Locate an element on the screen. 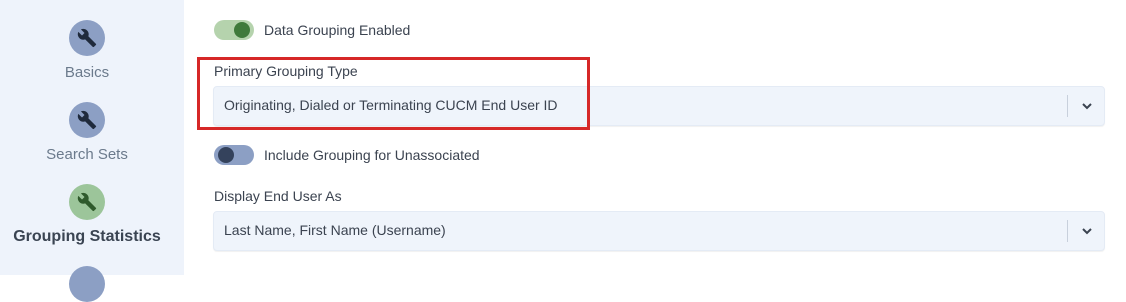  include-unassociated-toggle is located at coordinates (234, 155).